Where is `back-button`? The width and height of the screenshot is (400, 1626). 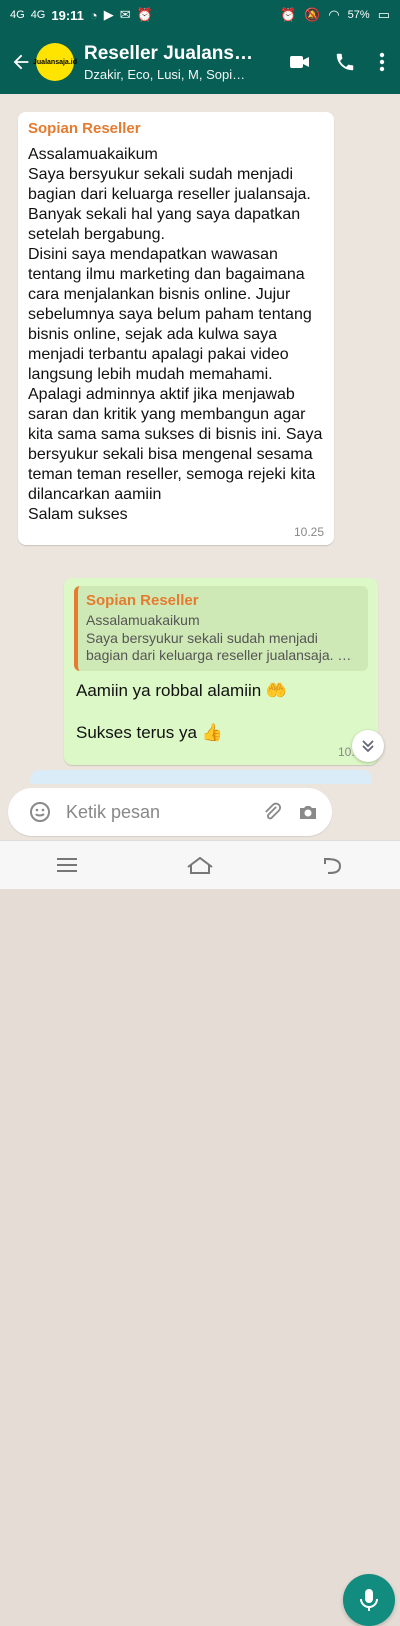
back-button is located at coordinates (21, 62).